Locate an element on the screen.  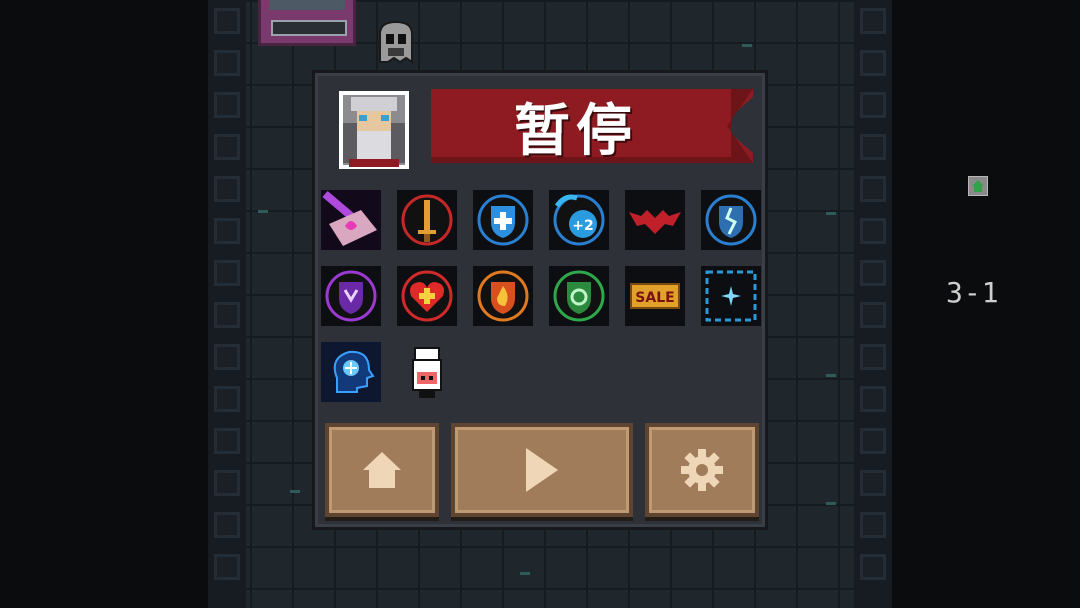
heart-plus-icon is located at coordinates (427, 296).